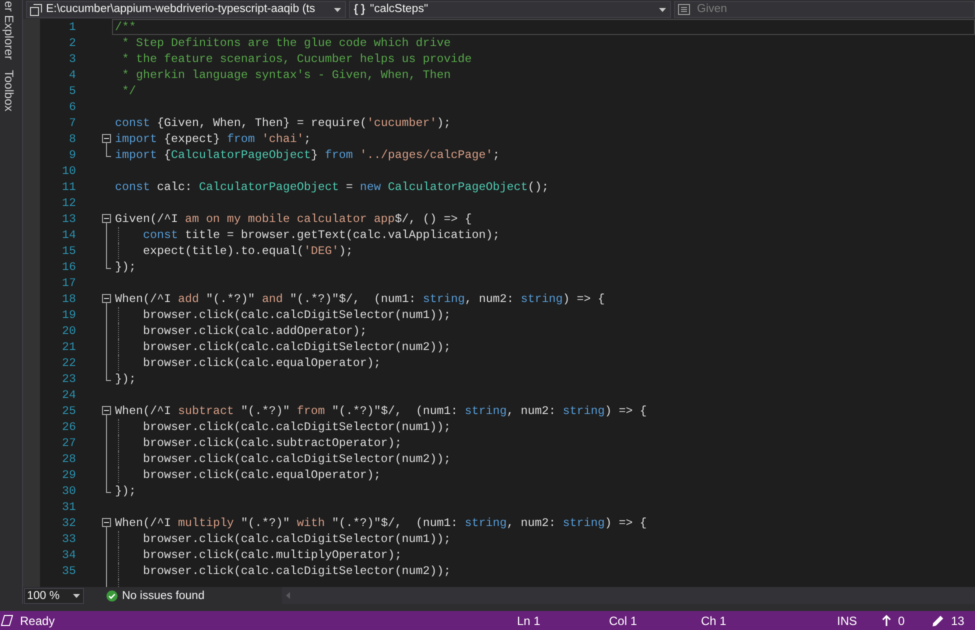 This screenshot has width=975, height=630. I want to click on insert-mode-indicator: INS, so click(847, 621).